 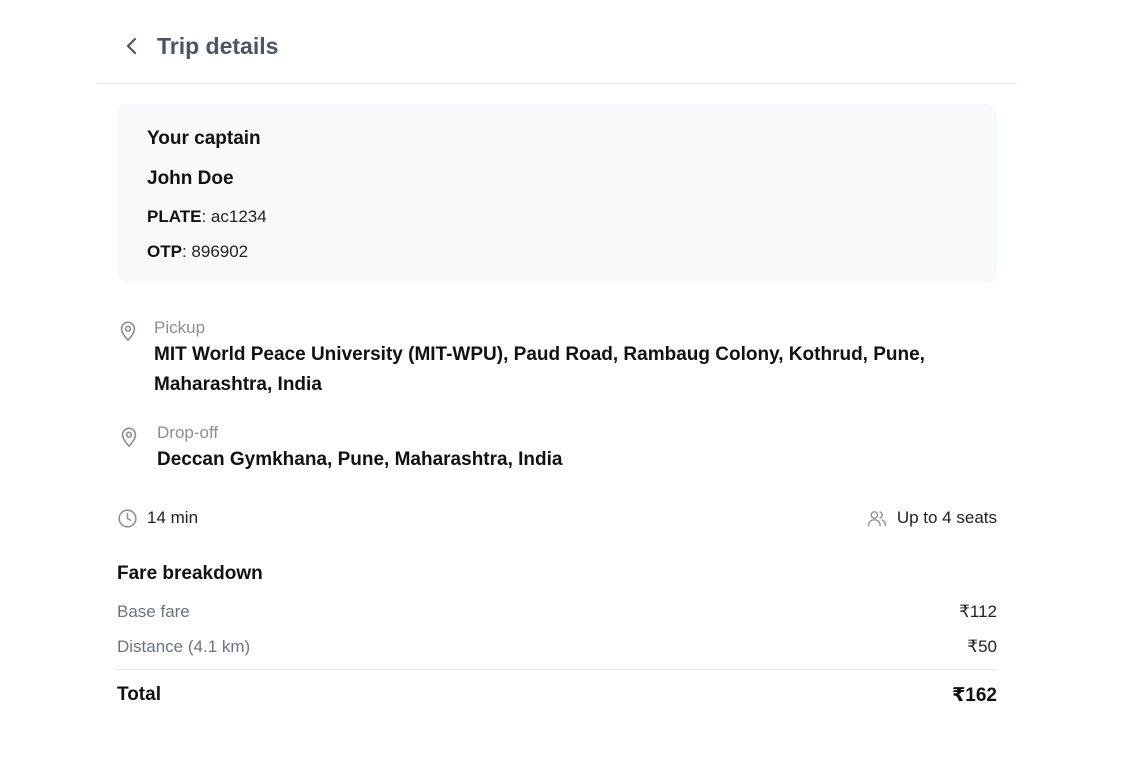 What do you see at coordinates (946, 517) in the screenshot?
I see `seats-text: Up to 4 seats` at bounding box center [946, 517].